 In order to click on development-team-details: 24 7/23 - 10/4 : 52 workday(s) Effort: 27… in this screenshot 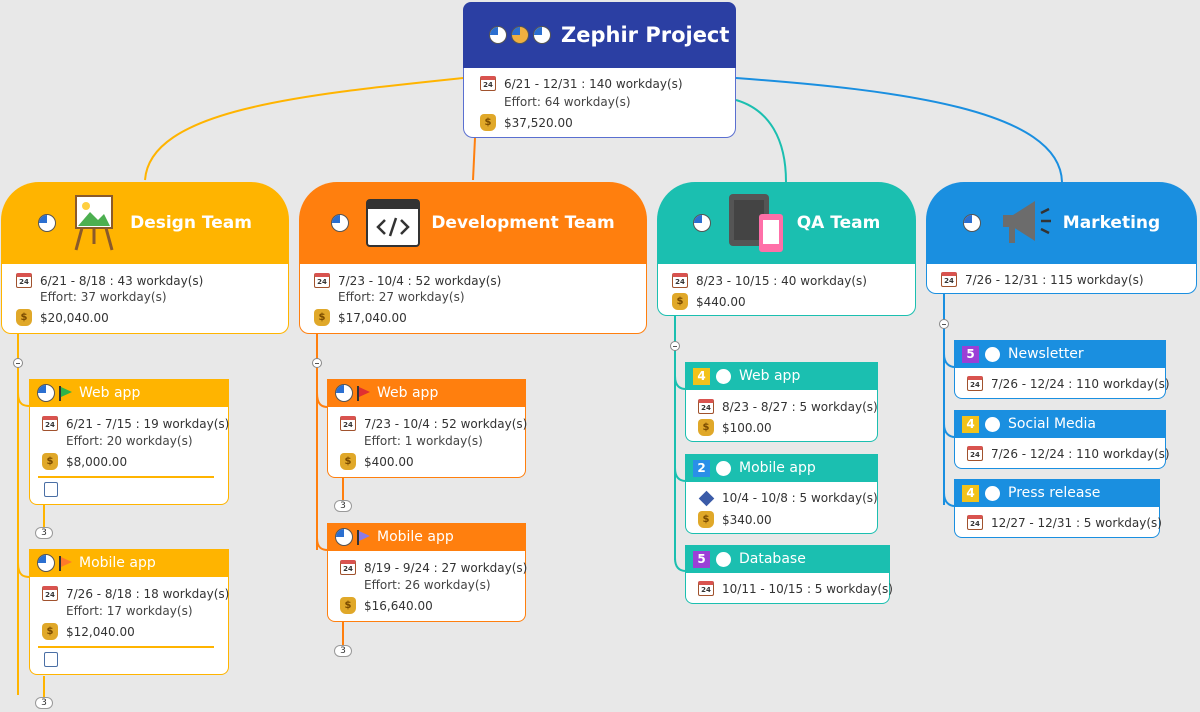, I will do `click(473, 299)`.